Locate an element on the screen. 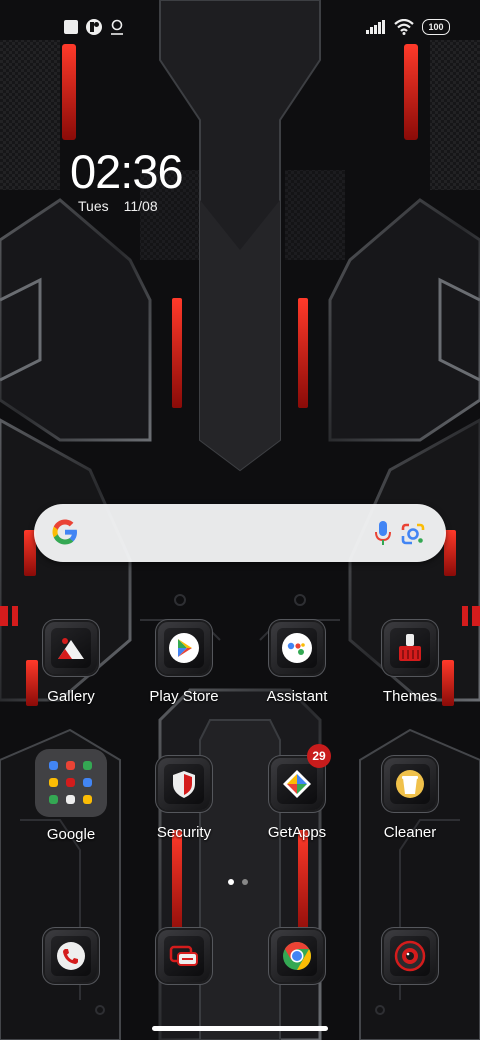 Image resolution: width=480 pixels, height=1040 pixels. dock-phone is located at coordinates (71, 956).